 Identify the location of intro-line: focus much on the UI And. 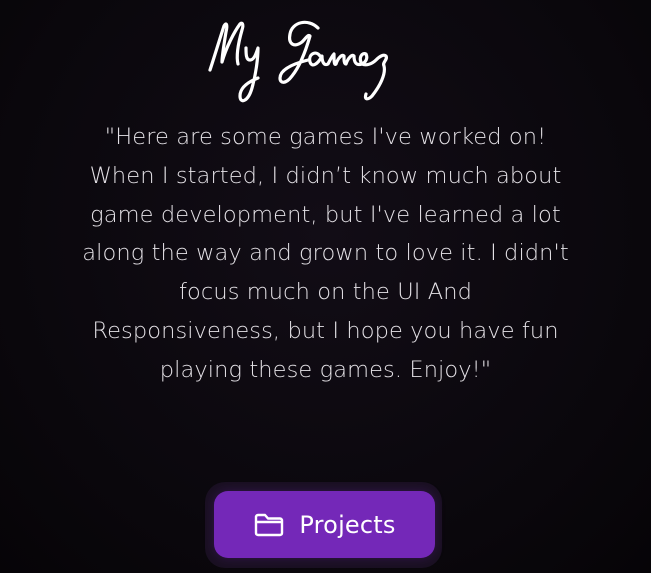
(325, 292).